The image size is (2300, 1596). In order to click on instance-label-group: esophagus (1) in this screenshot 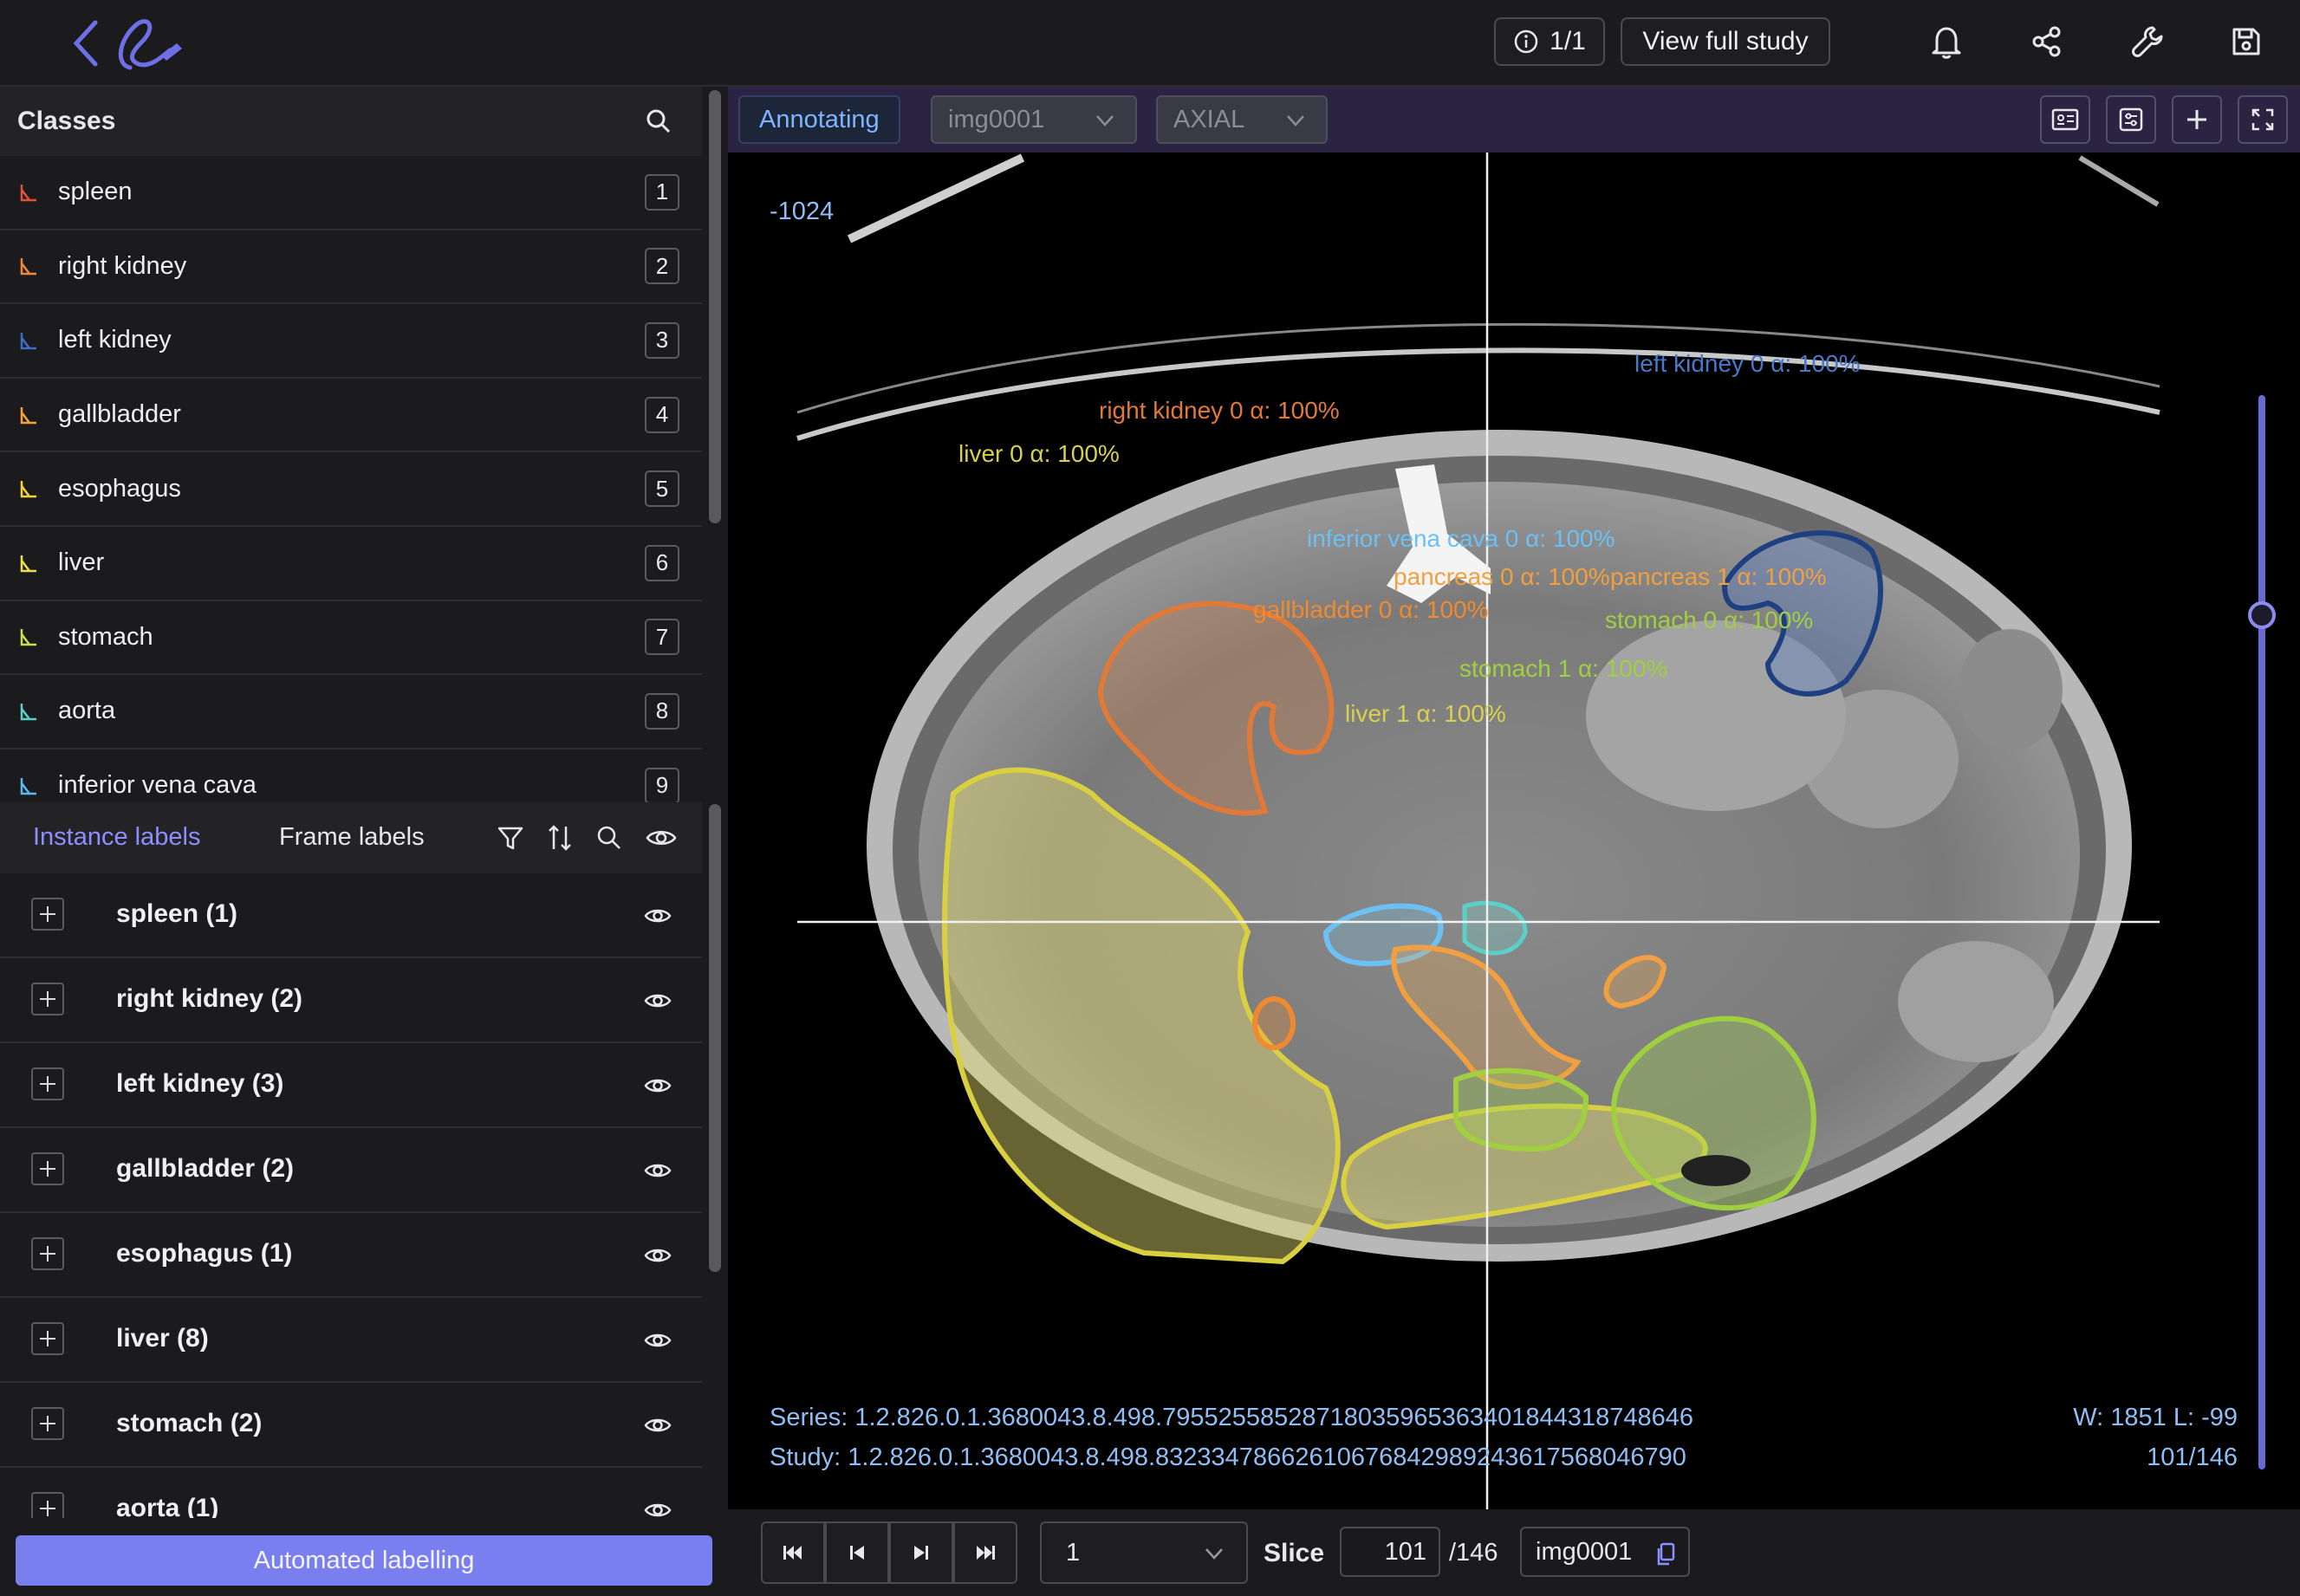, I will do `click(351, 1255)`.